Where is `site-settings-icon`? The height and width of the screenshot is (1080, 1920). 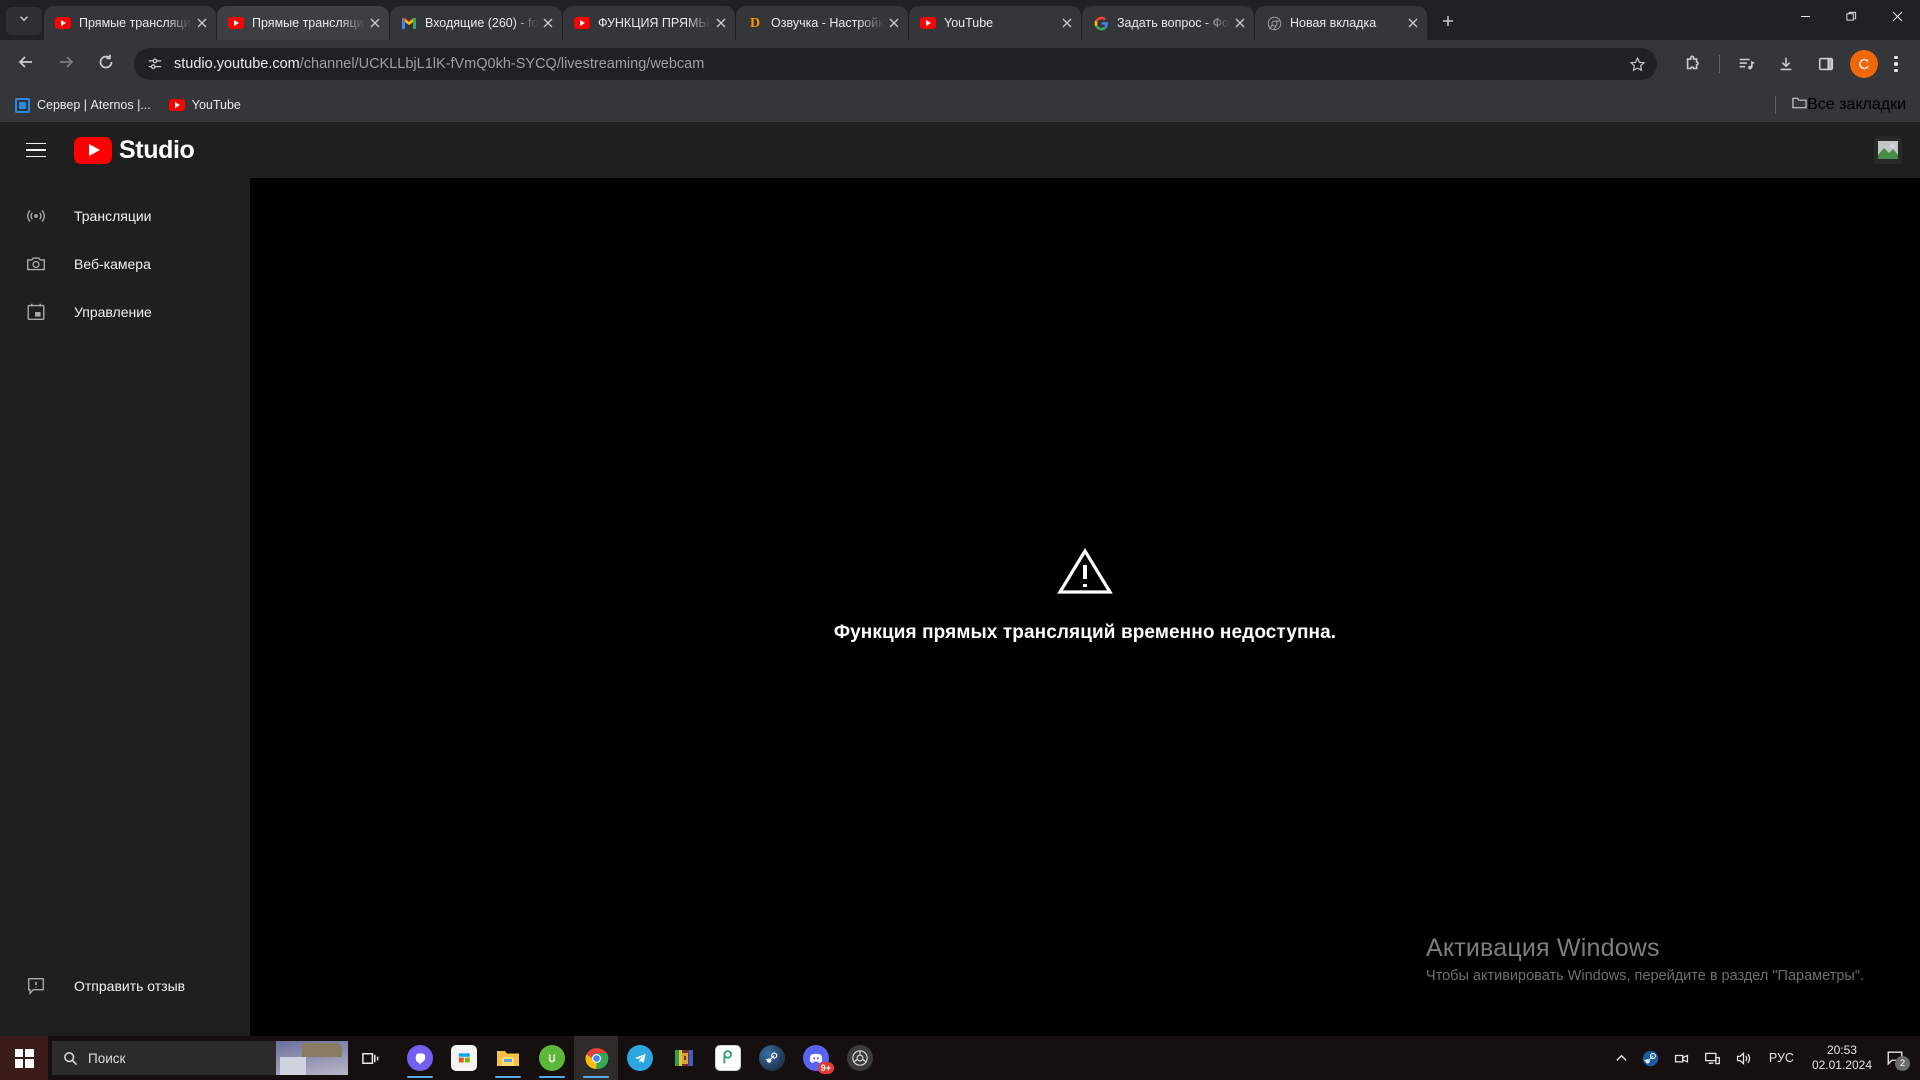 site-settings-icon is located at coordinates (155, 64).